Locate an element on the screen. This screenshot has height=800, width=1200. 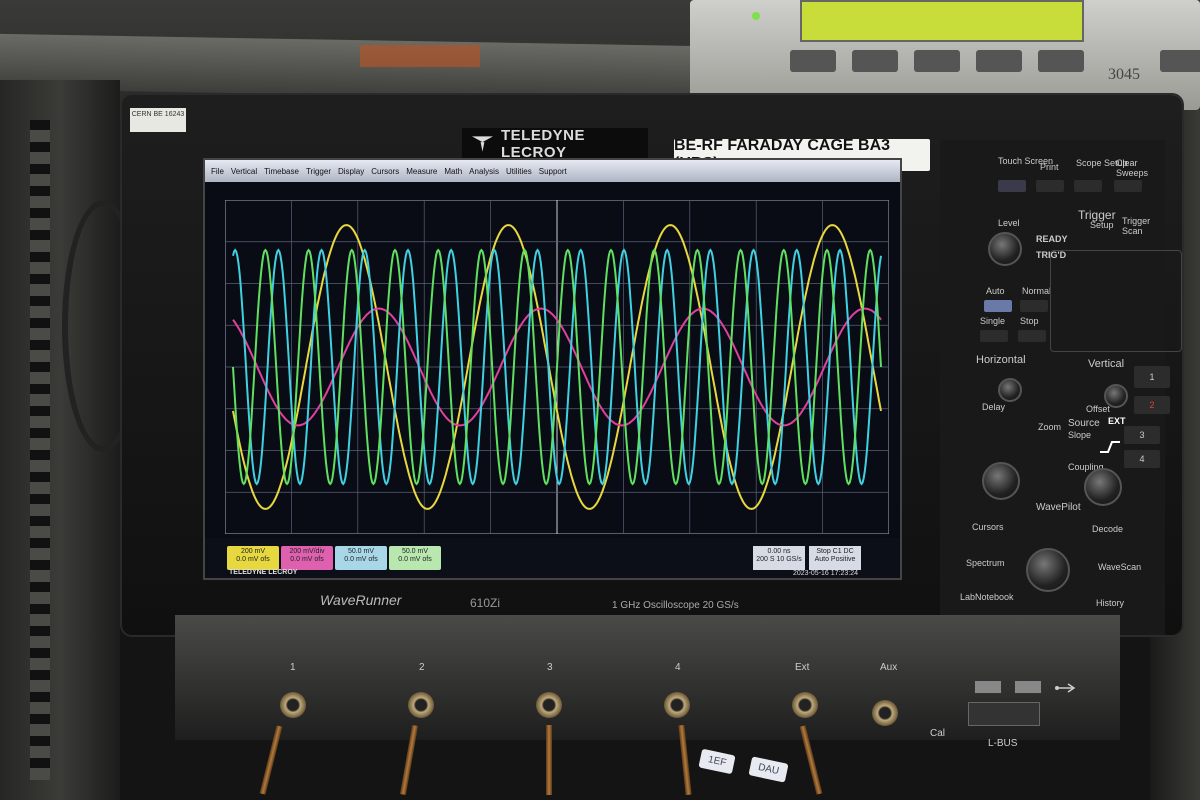
trigger-scan-label: Trigger Scan is located at coordinates (1136, 226).